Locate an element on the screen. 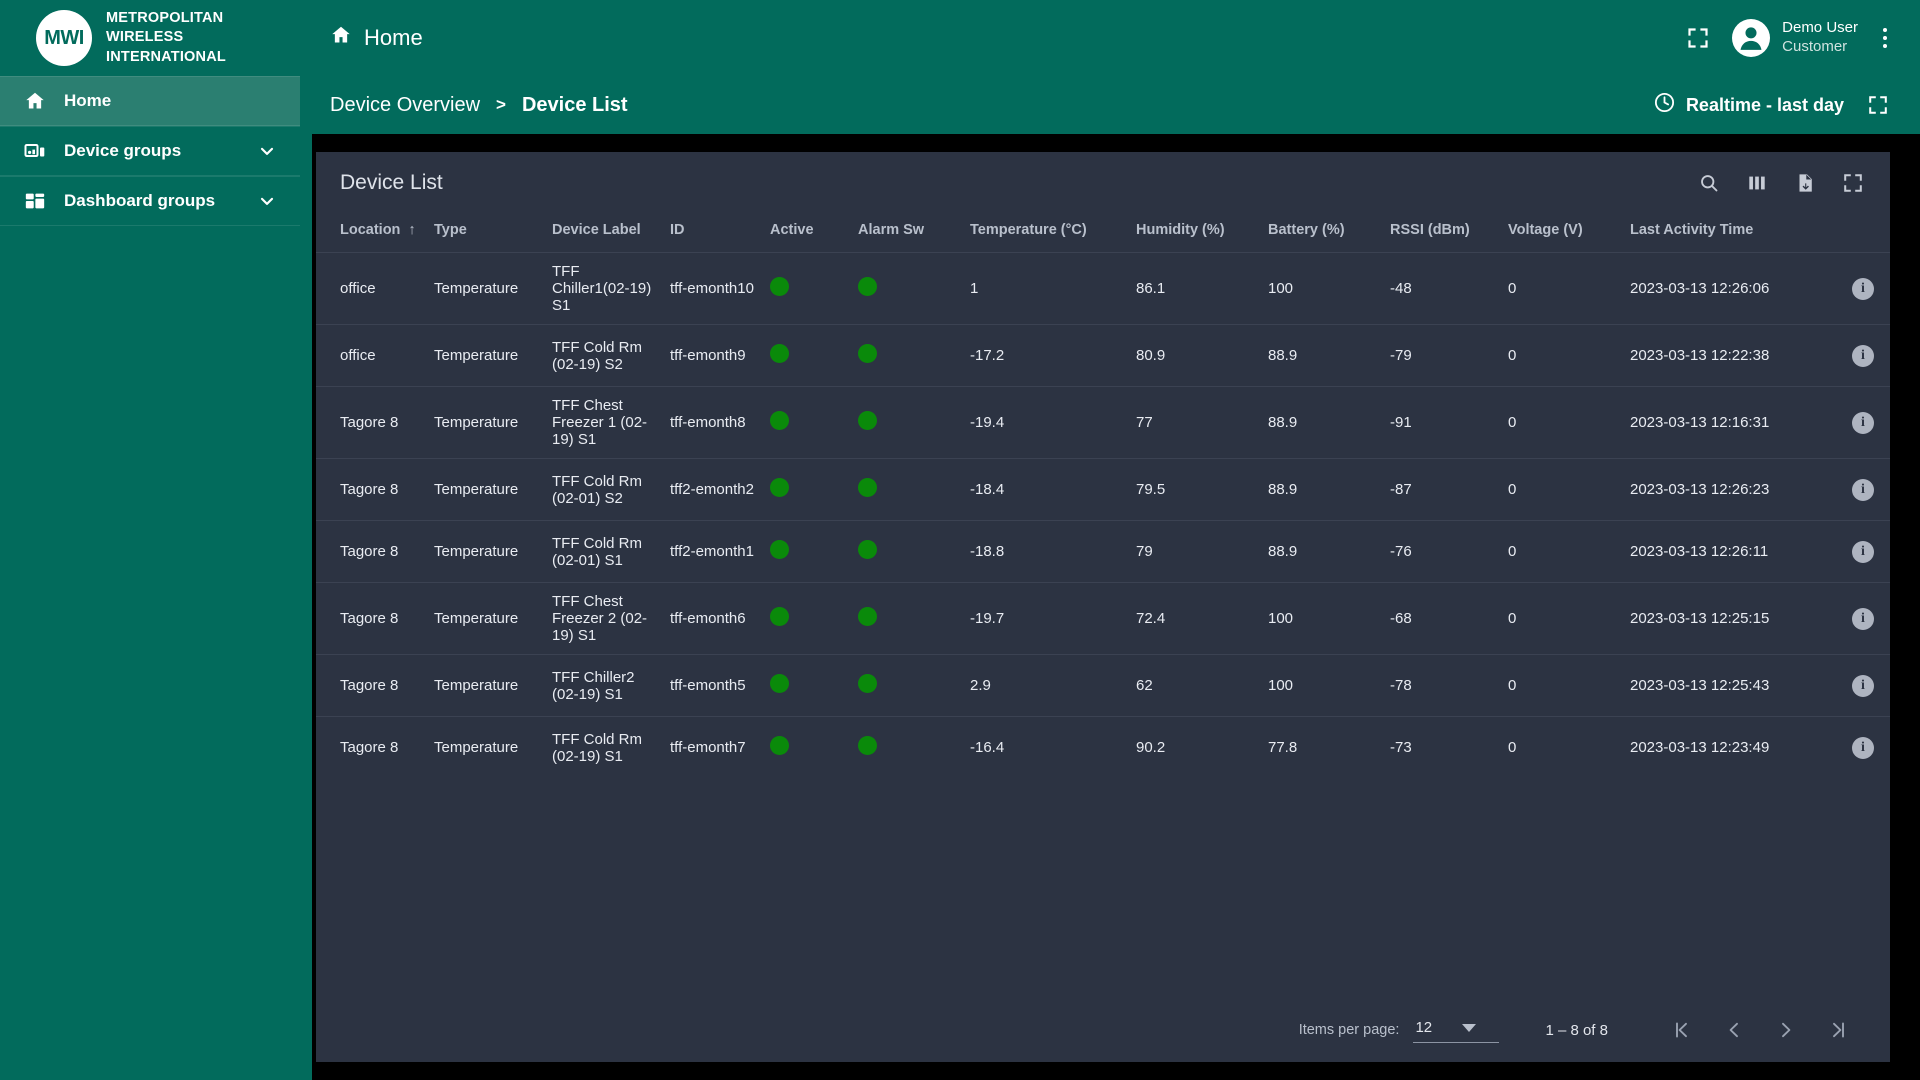 This screenshot has width=1920, height=1080. column-header-location: Location ↑ is located at coordinates (372, 233).